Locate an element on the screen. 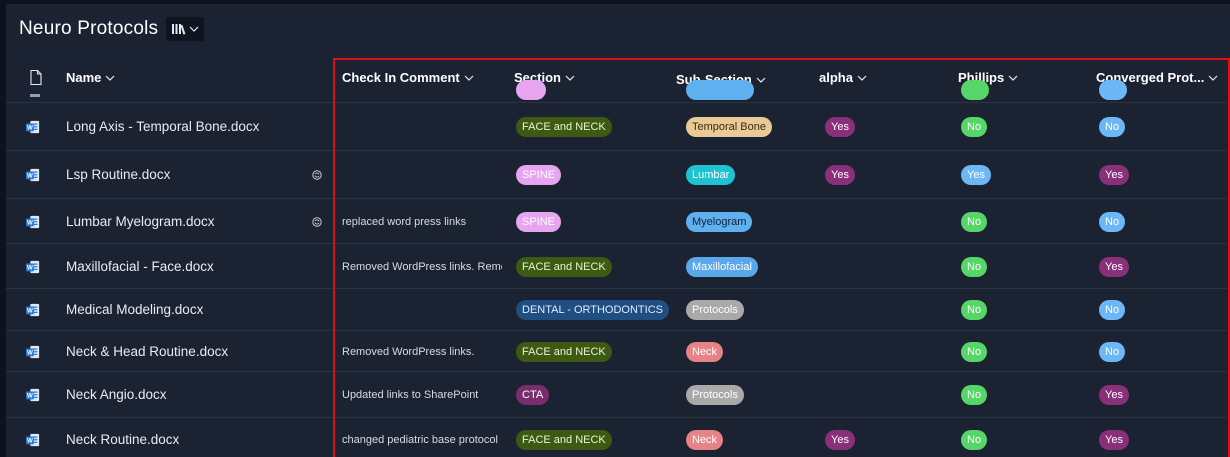  check-in-comment-column-header: Check In Comment is located at coordinates (408, 77).